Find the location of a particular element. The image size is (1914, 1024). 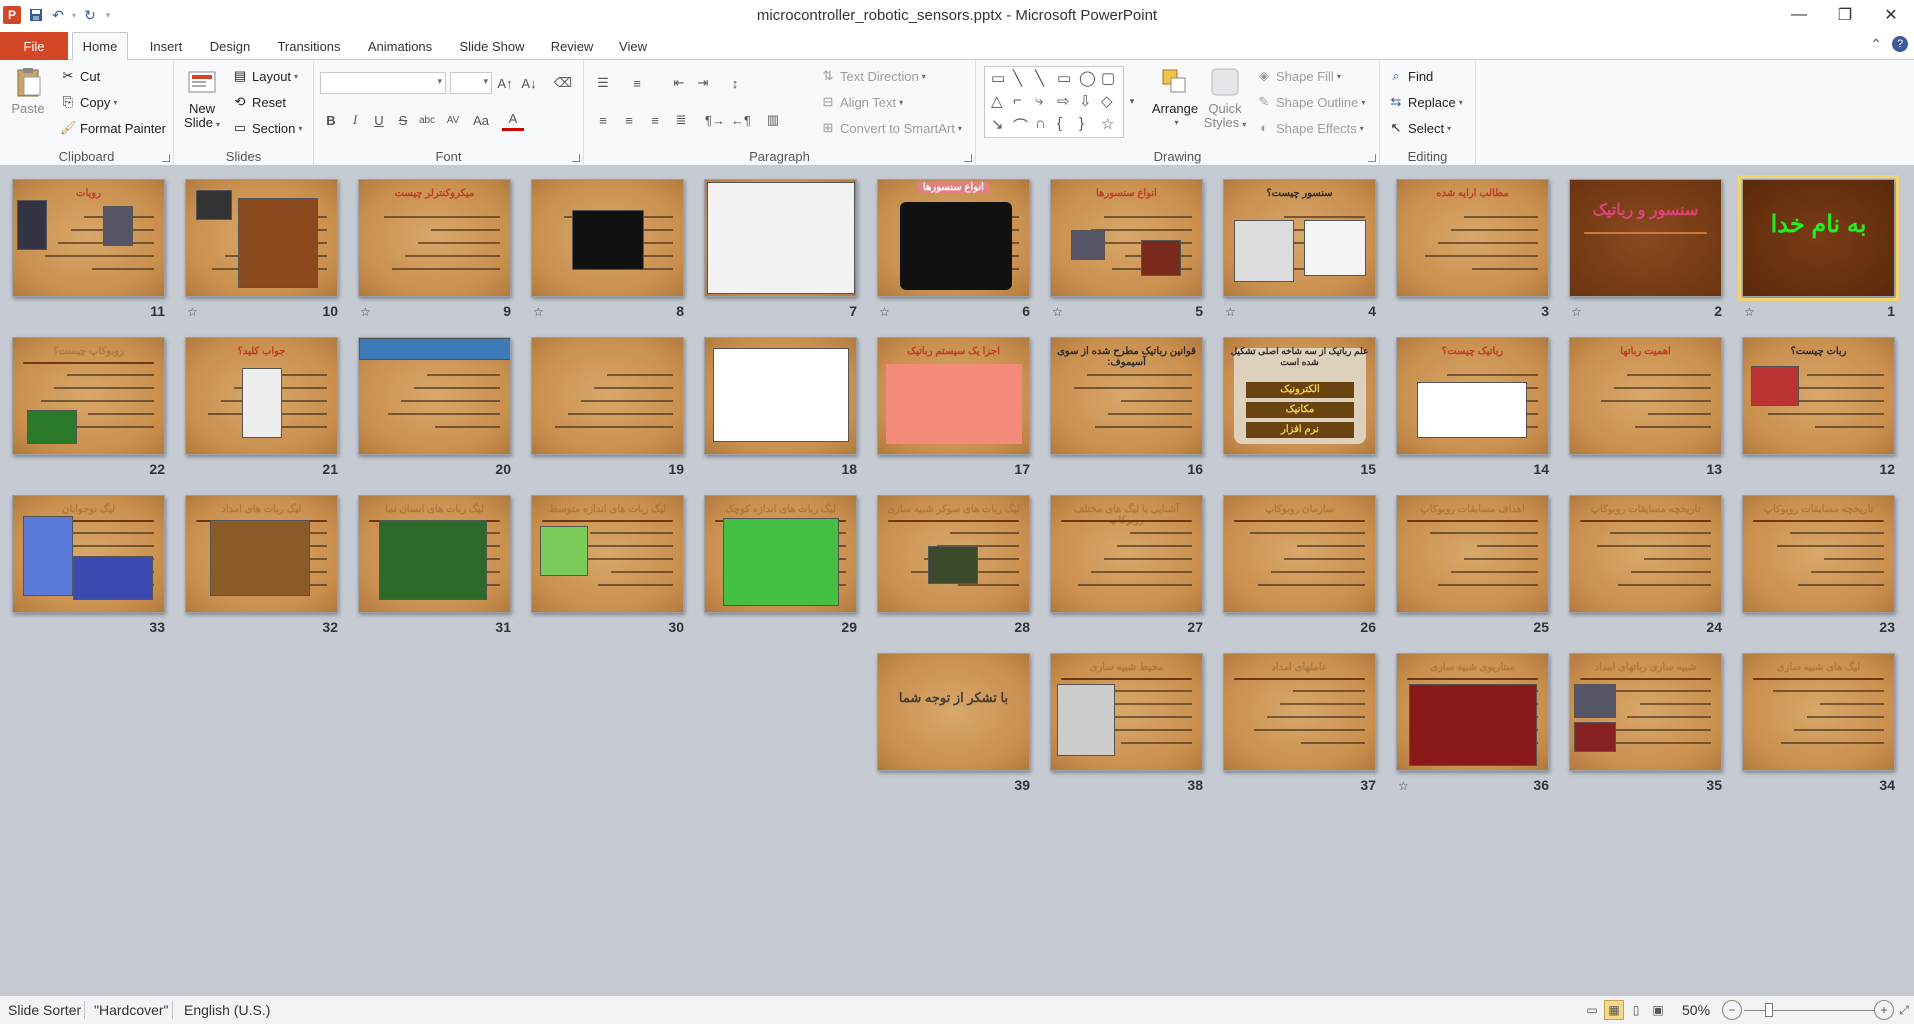

slide-thumbnail: به نام خدا is located at coordinates (1818, 238).